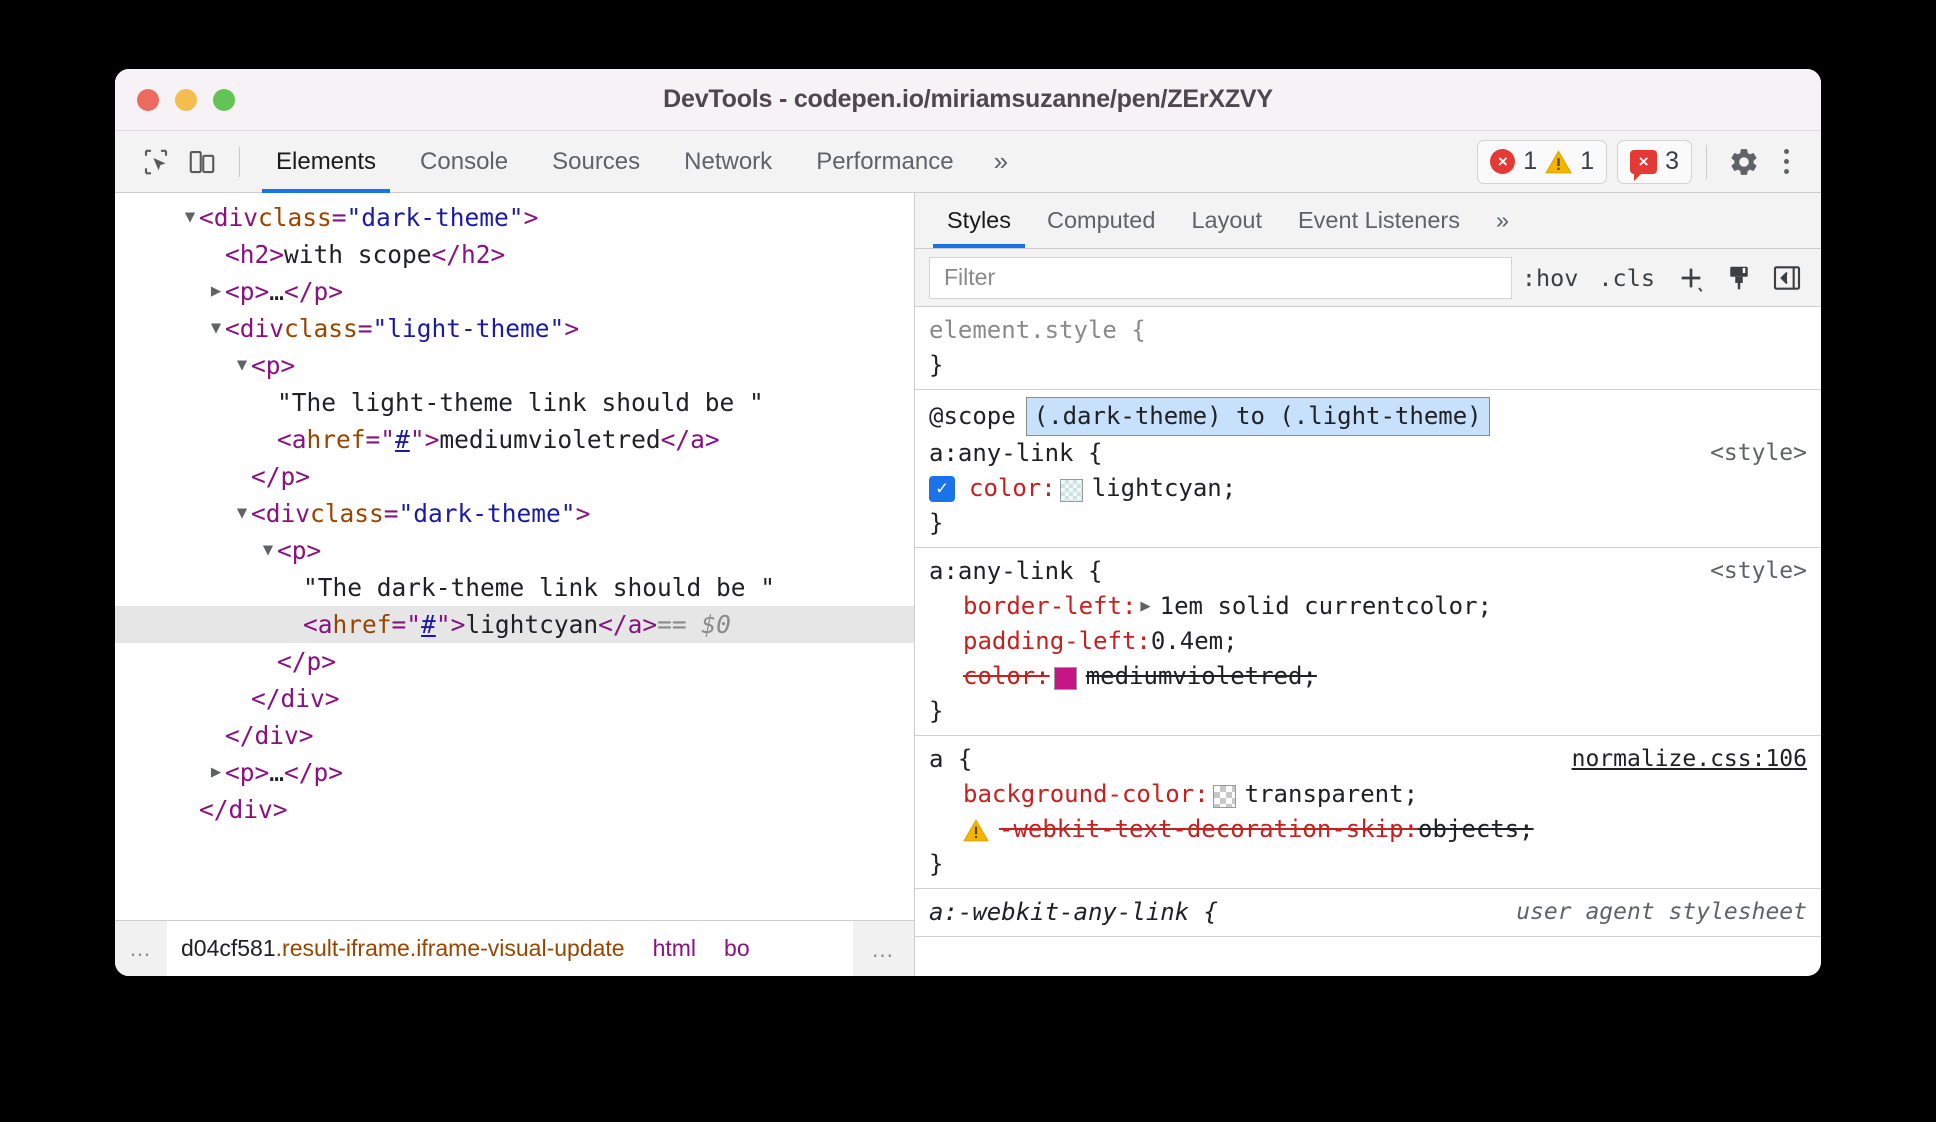 This screenshot has width=1936, height=1122. Describe the element at coordinates (979, 220) in the screenshot. I see `tab-styles: Styles` at that location.